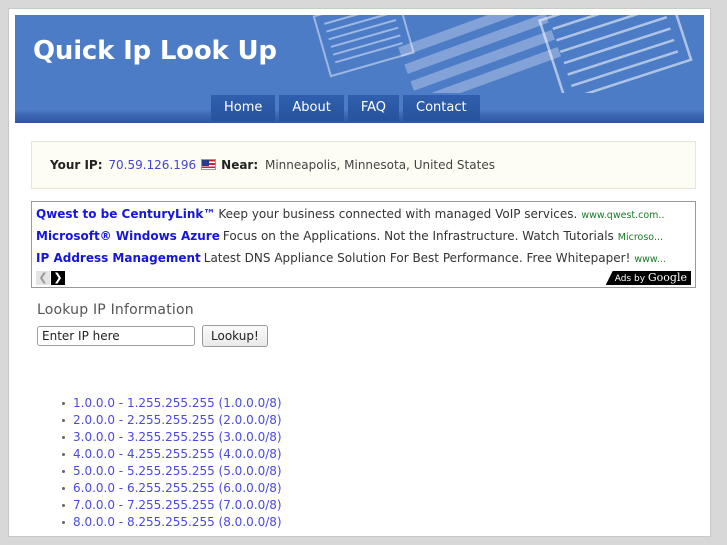 The width and height of the screenshot is (727, 545). Describe the element at coordinates (177, 454) in the screenshot. I see `ip-range-link: 4.0.0.0 - 4.255.255.255 (4.0.0.0/8)` at that location.